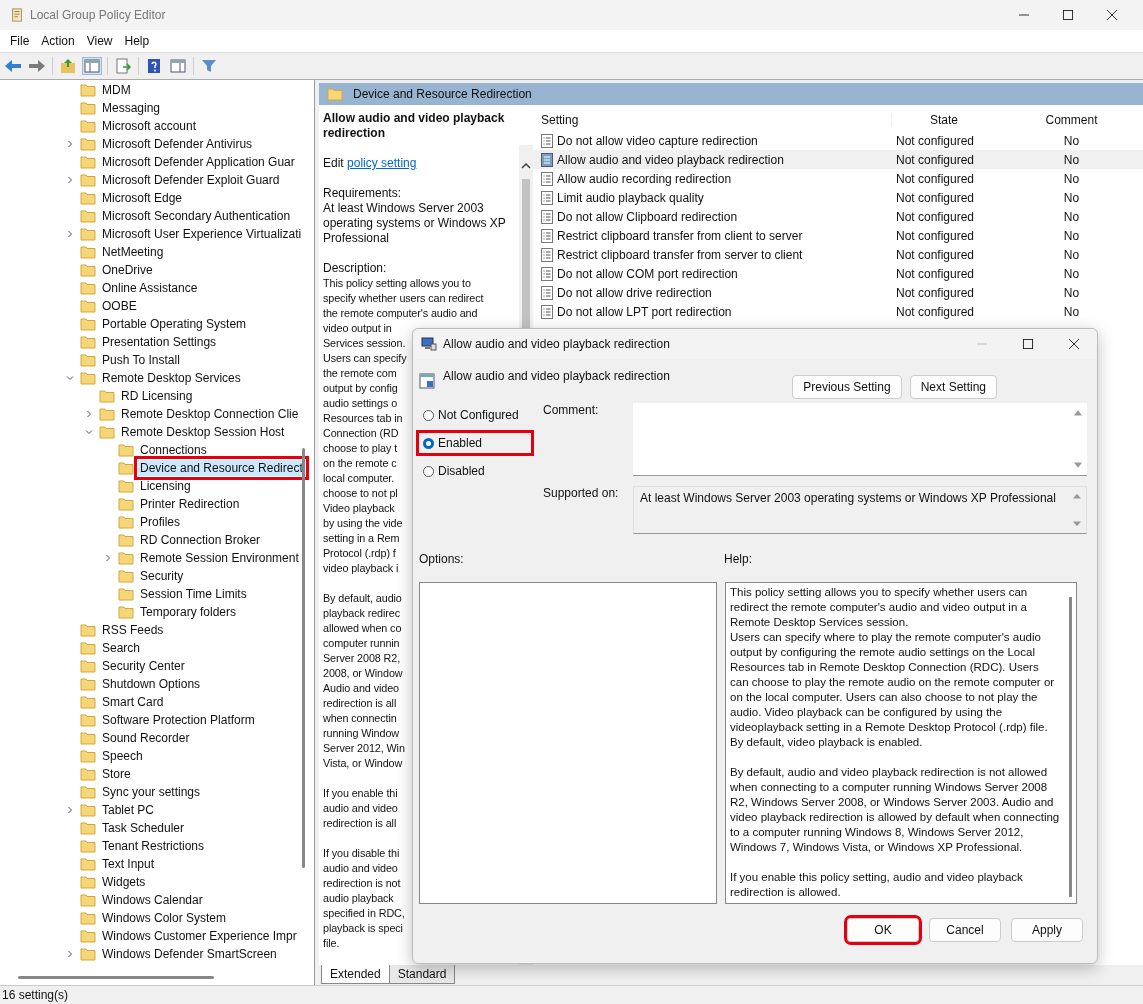 This screenshot has width=1143, height=1004. Describe the element at coordinates (149, 126) in the screenshot. I see `tree-item: Microsoft account` at that location.